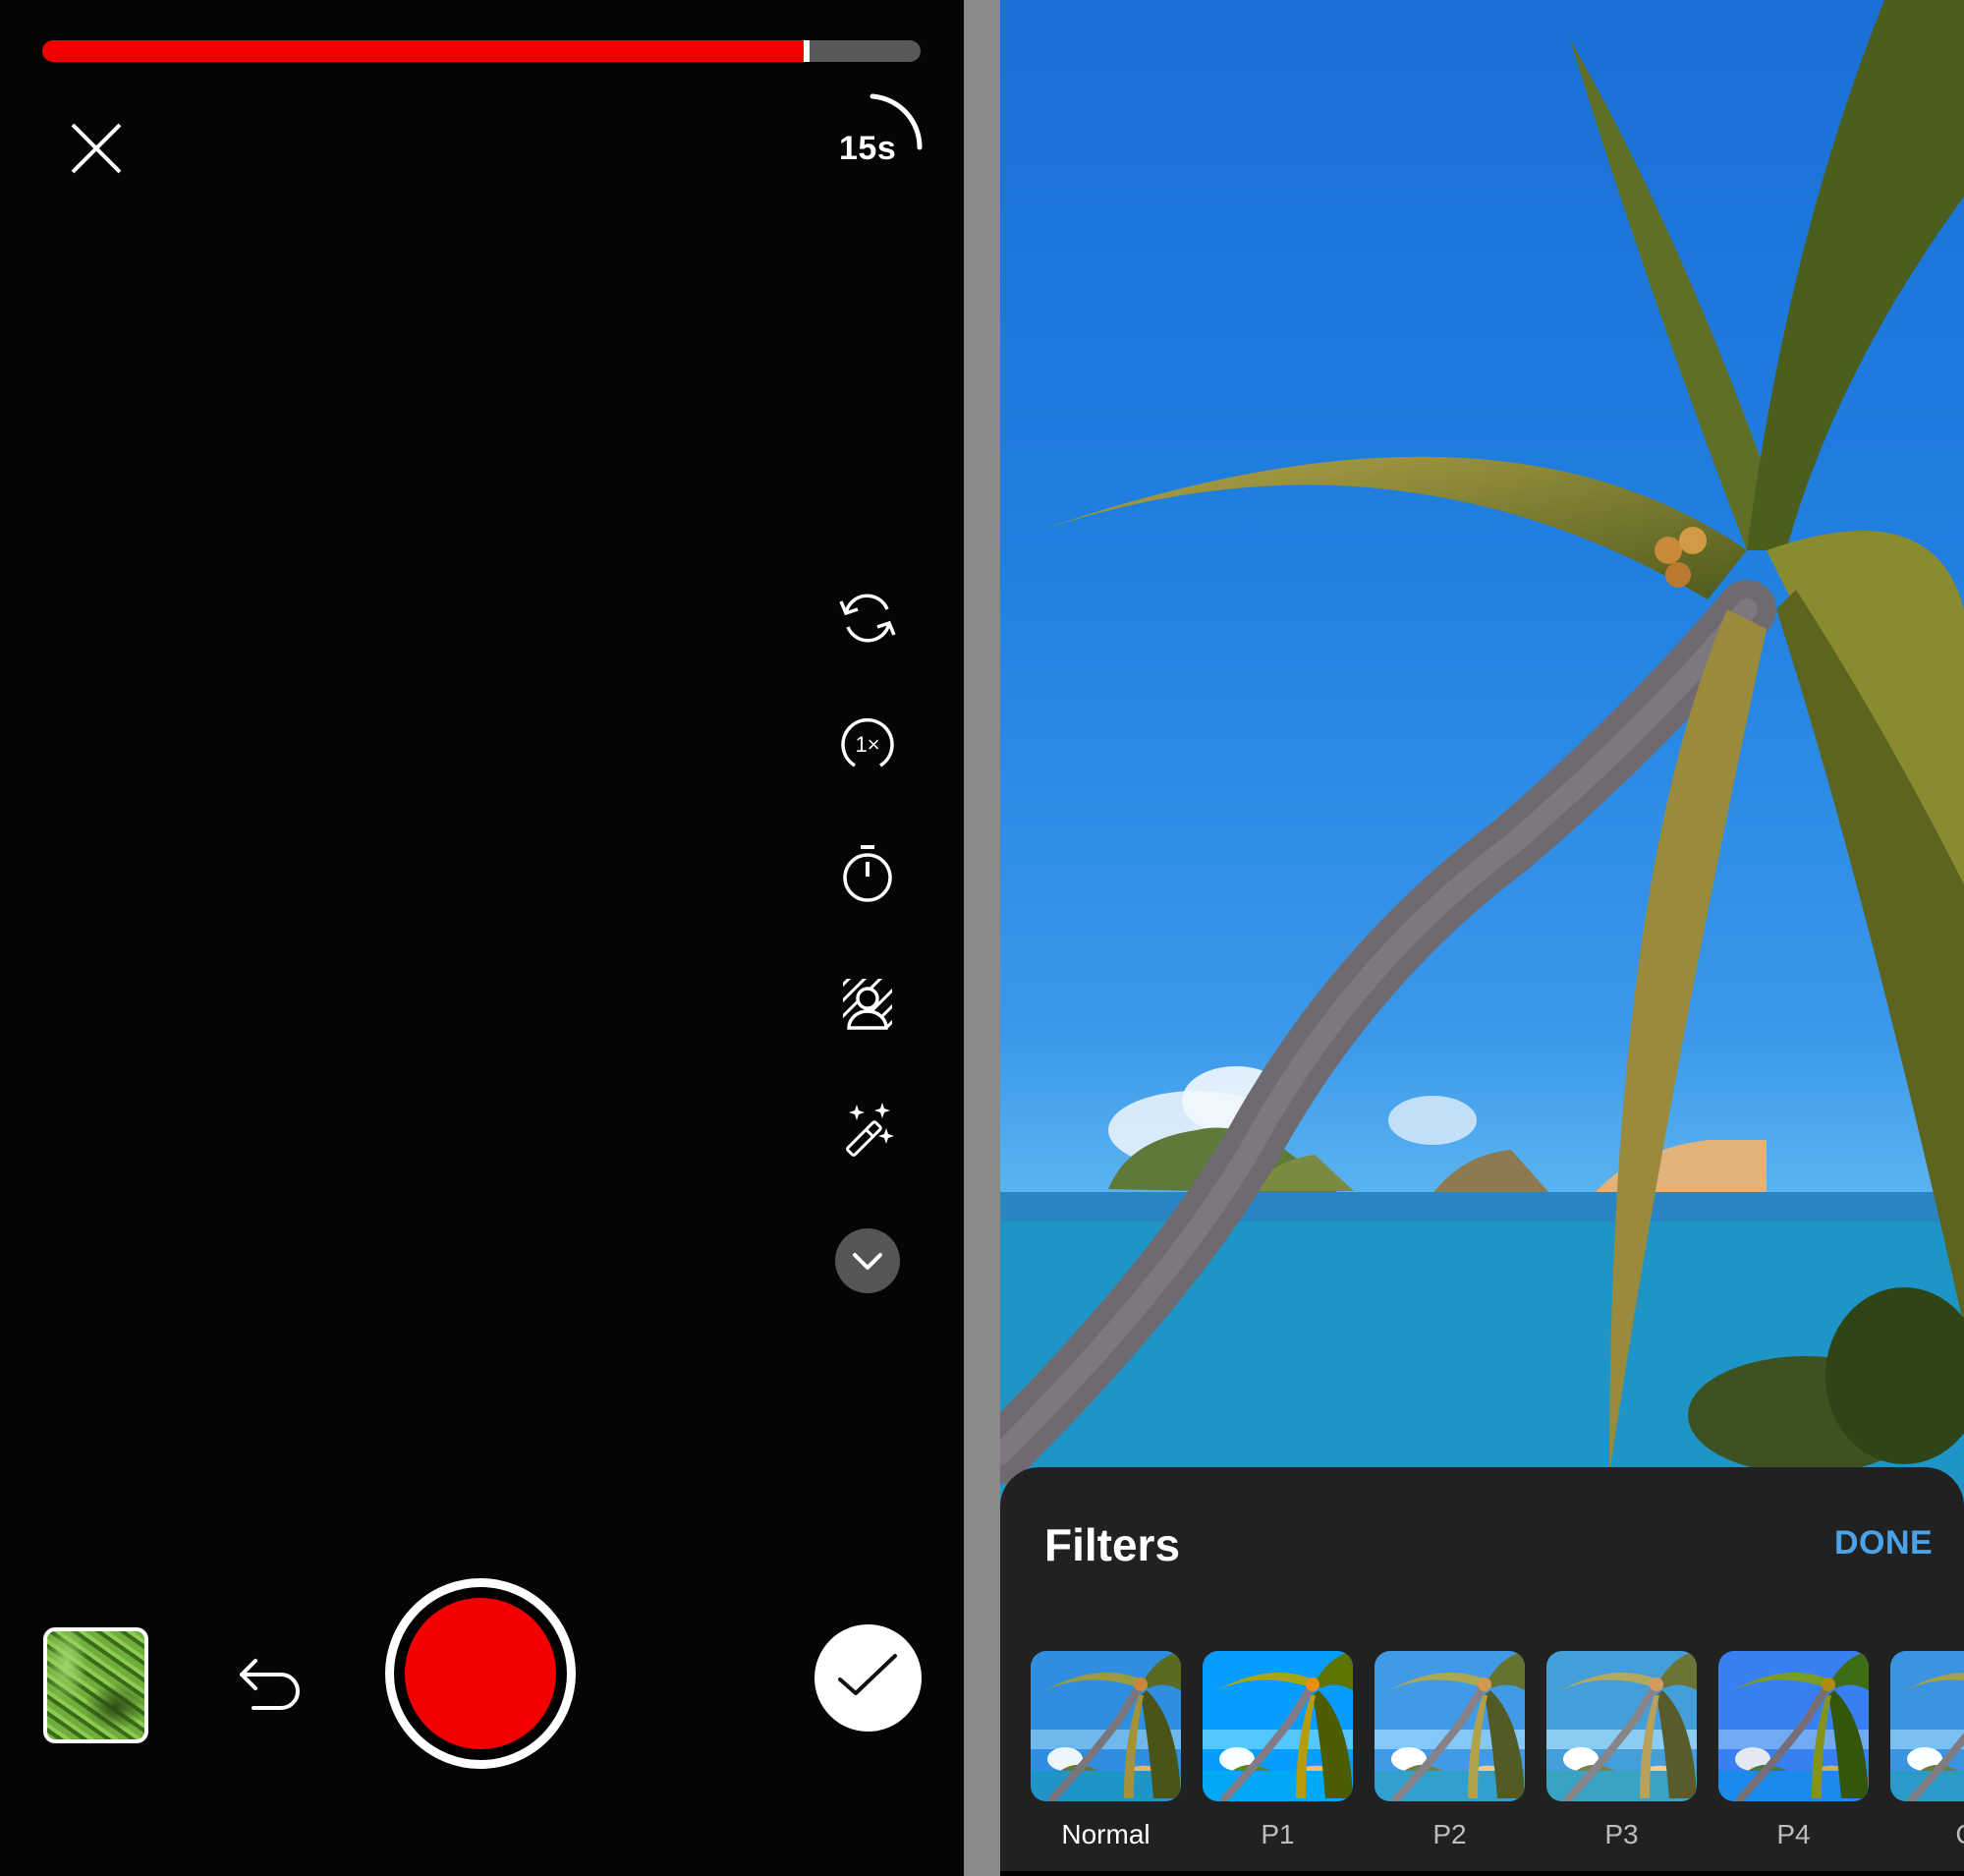 This screenshot has height=1876, width=1964. What do you see at coordinates (1106, 1834) in the screenshot?
I see `filter-label: Normal` at bounding box center [1106, 1834].